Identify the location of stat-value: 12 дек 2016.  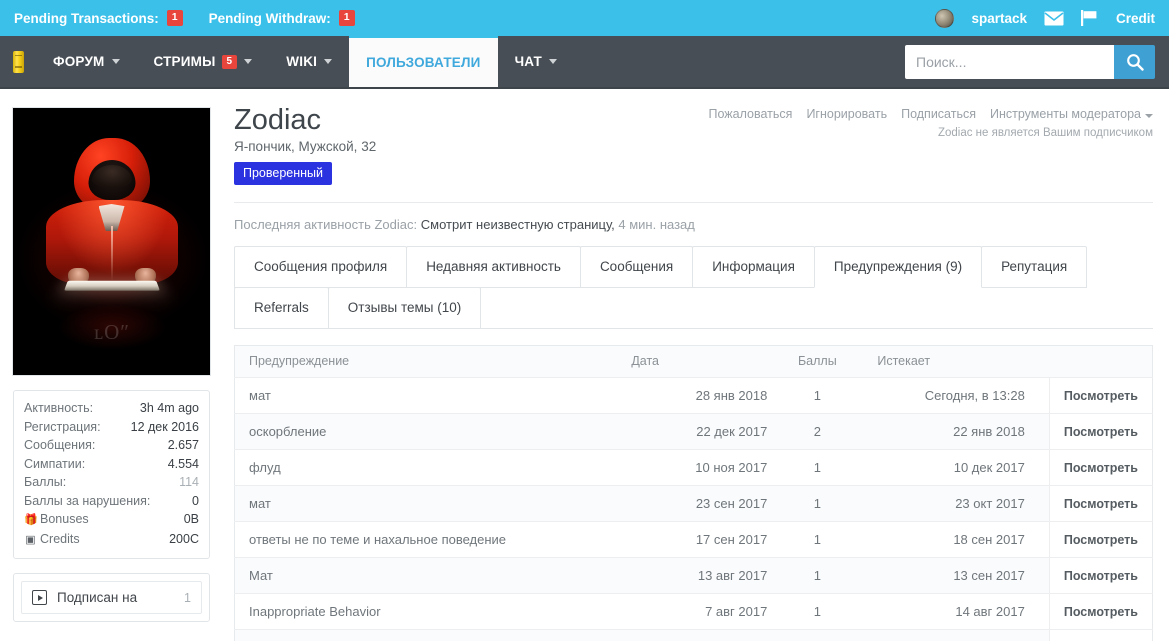
(164, 426).